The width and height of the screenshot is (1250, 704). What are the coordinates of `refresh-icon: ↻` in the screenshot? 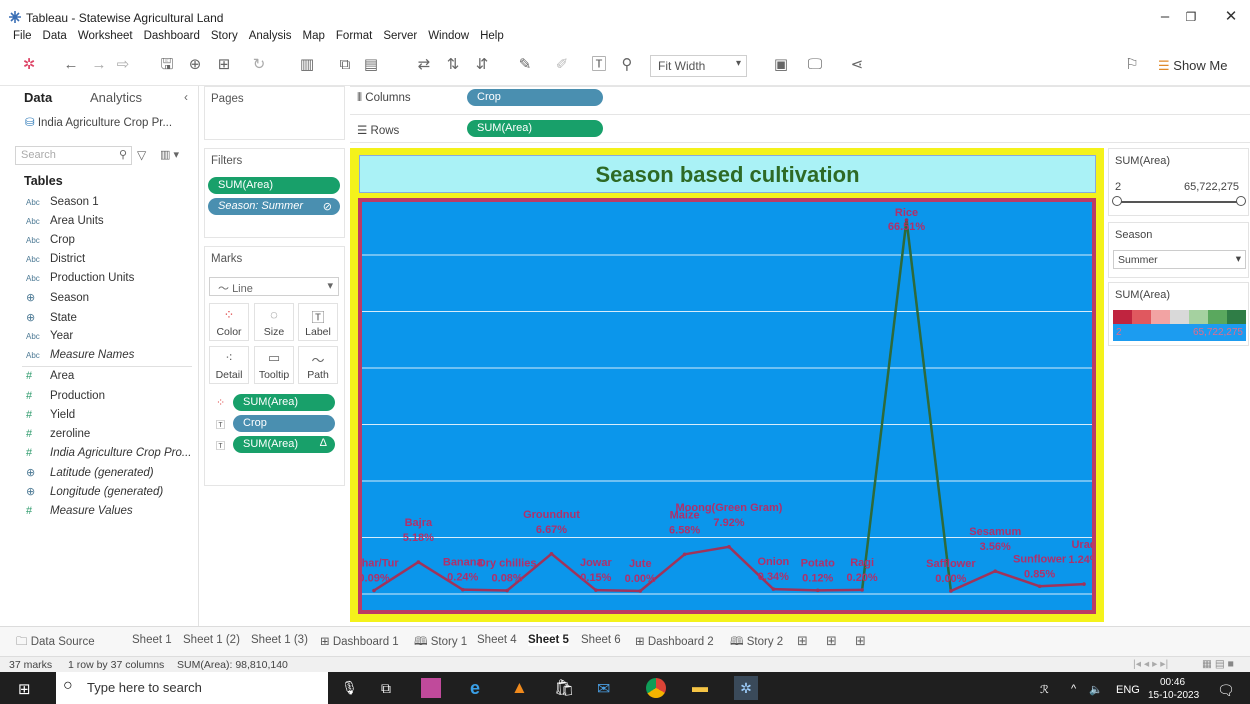 It's located at (259, 65).